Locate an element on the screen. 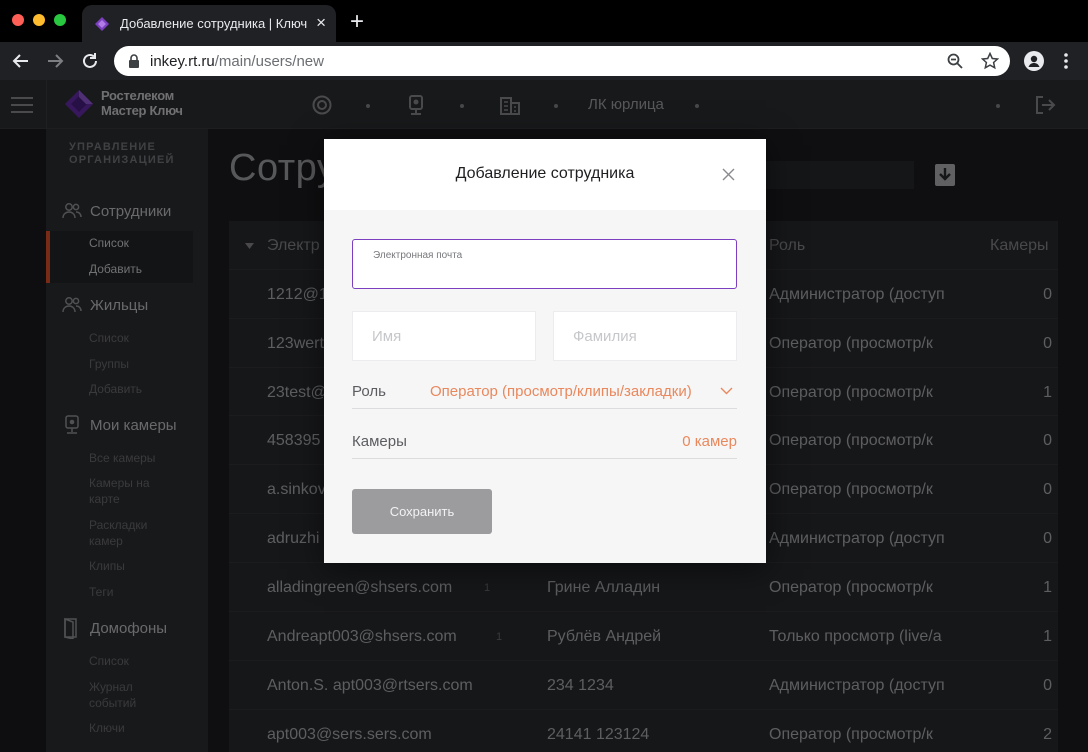 The width and height of the screenshot is (1088, 752). browser-toolbar: inkey.rt.ru/main/users/new is located at coordinates (544, 61).